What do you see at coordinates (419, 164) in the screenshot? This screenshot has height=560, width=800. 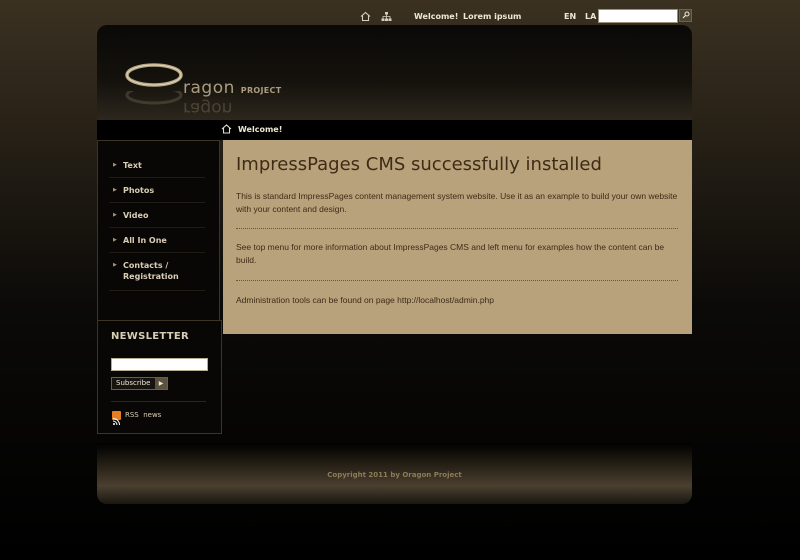 I see `page-title: ImpressPages CMS successfully installed` at bounding box center [419, 164].